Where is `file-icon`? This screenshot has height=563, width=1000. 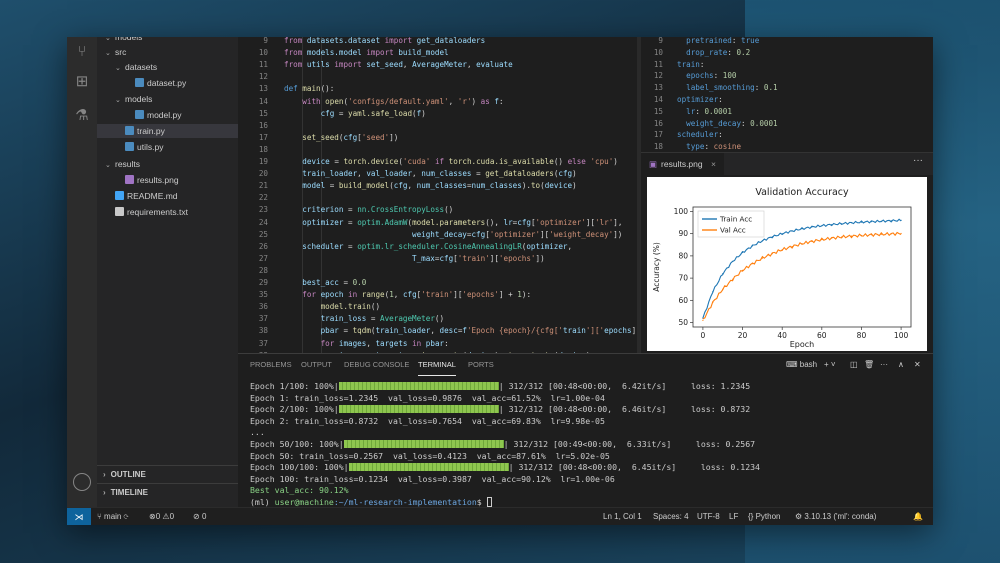 file-icon is located at coordinates (139, 82).